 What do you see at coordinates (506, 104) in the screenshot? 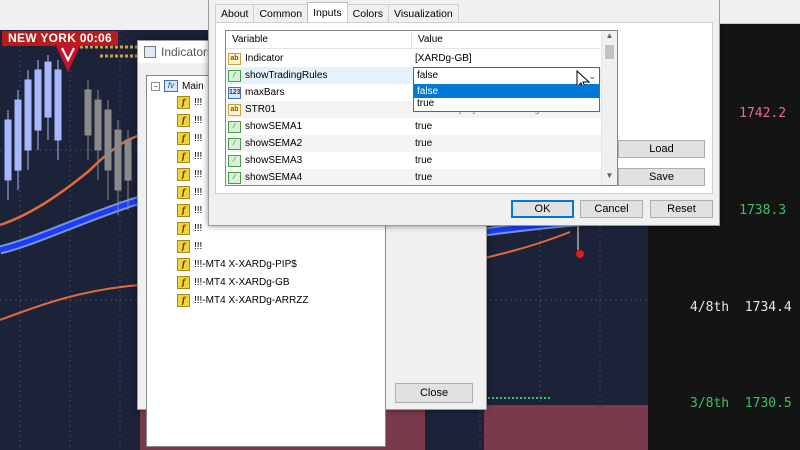
I see `dropdown-option-true: true` at bounding box center [506, 104].